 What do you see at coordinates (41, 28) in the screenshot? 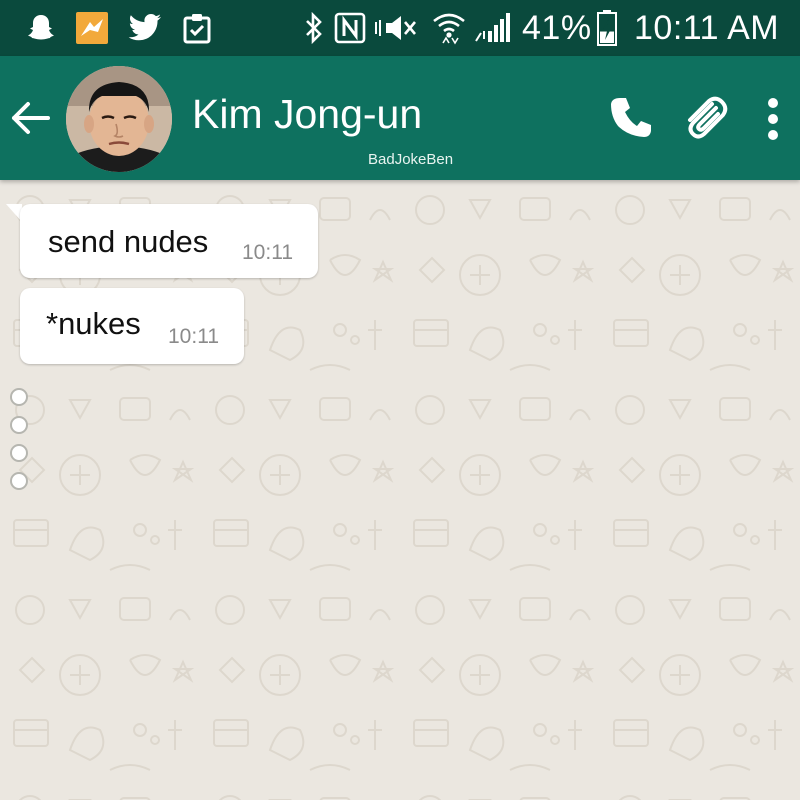
I see `snapchat-icon` at bounding box center [41, 28].